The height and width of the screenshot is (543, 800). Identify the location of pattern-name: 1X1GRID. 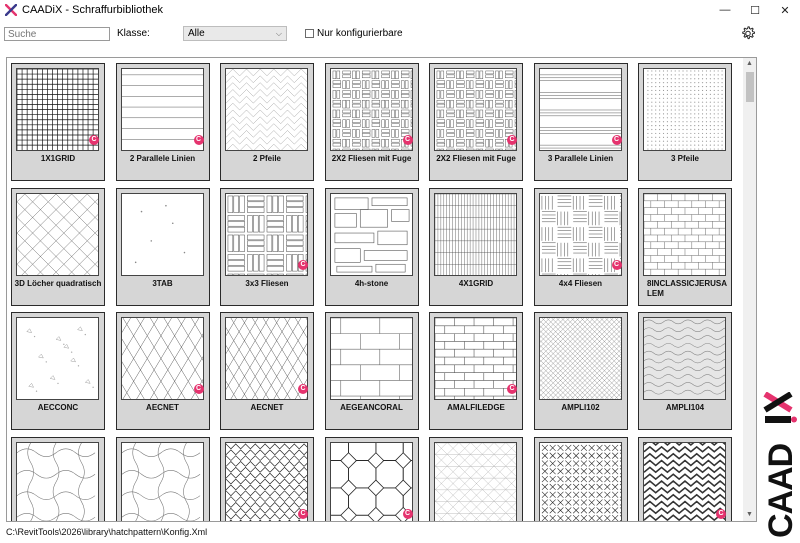
(58, 158).